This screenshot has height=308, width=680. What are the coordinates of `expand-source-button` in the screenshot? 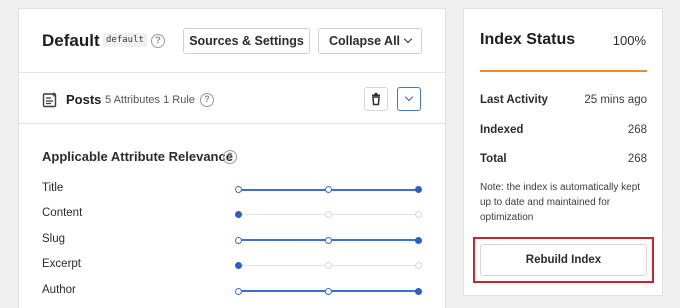 It's located at (409, 99).